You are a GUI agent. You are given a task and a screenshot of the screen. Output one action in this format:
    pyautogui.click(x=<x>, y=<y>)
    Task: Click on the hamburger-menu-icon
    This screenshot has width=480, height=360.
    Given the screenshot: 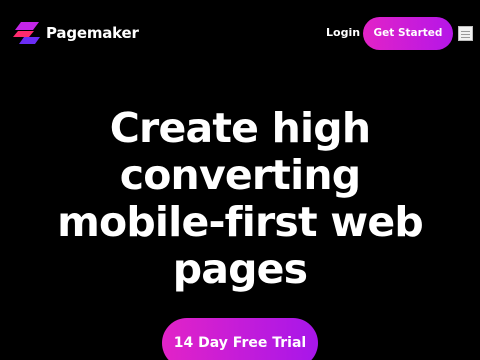 What is the action you would take?
    pyautogui.click(x=465, y=33)
    